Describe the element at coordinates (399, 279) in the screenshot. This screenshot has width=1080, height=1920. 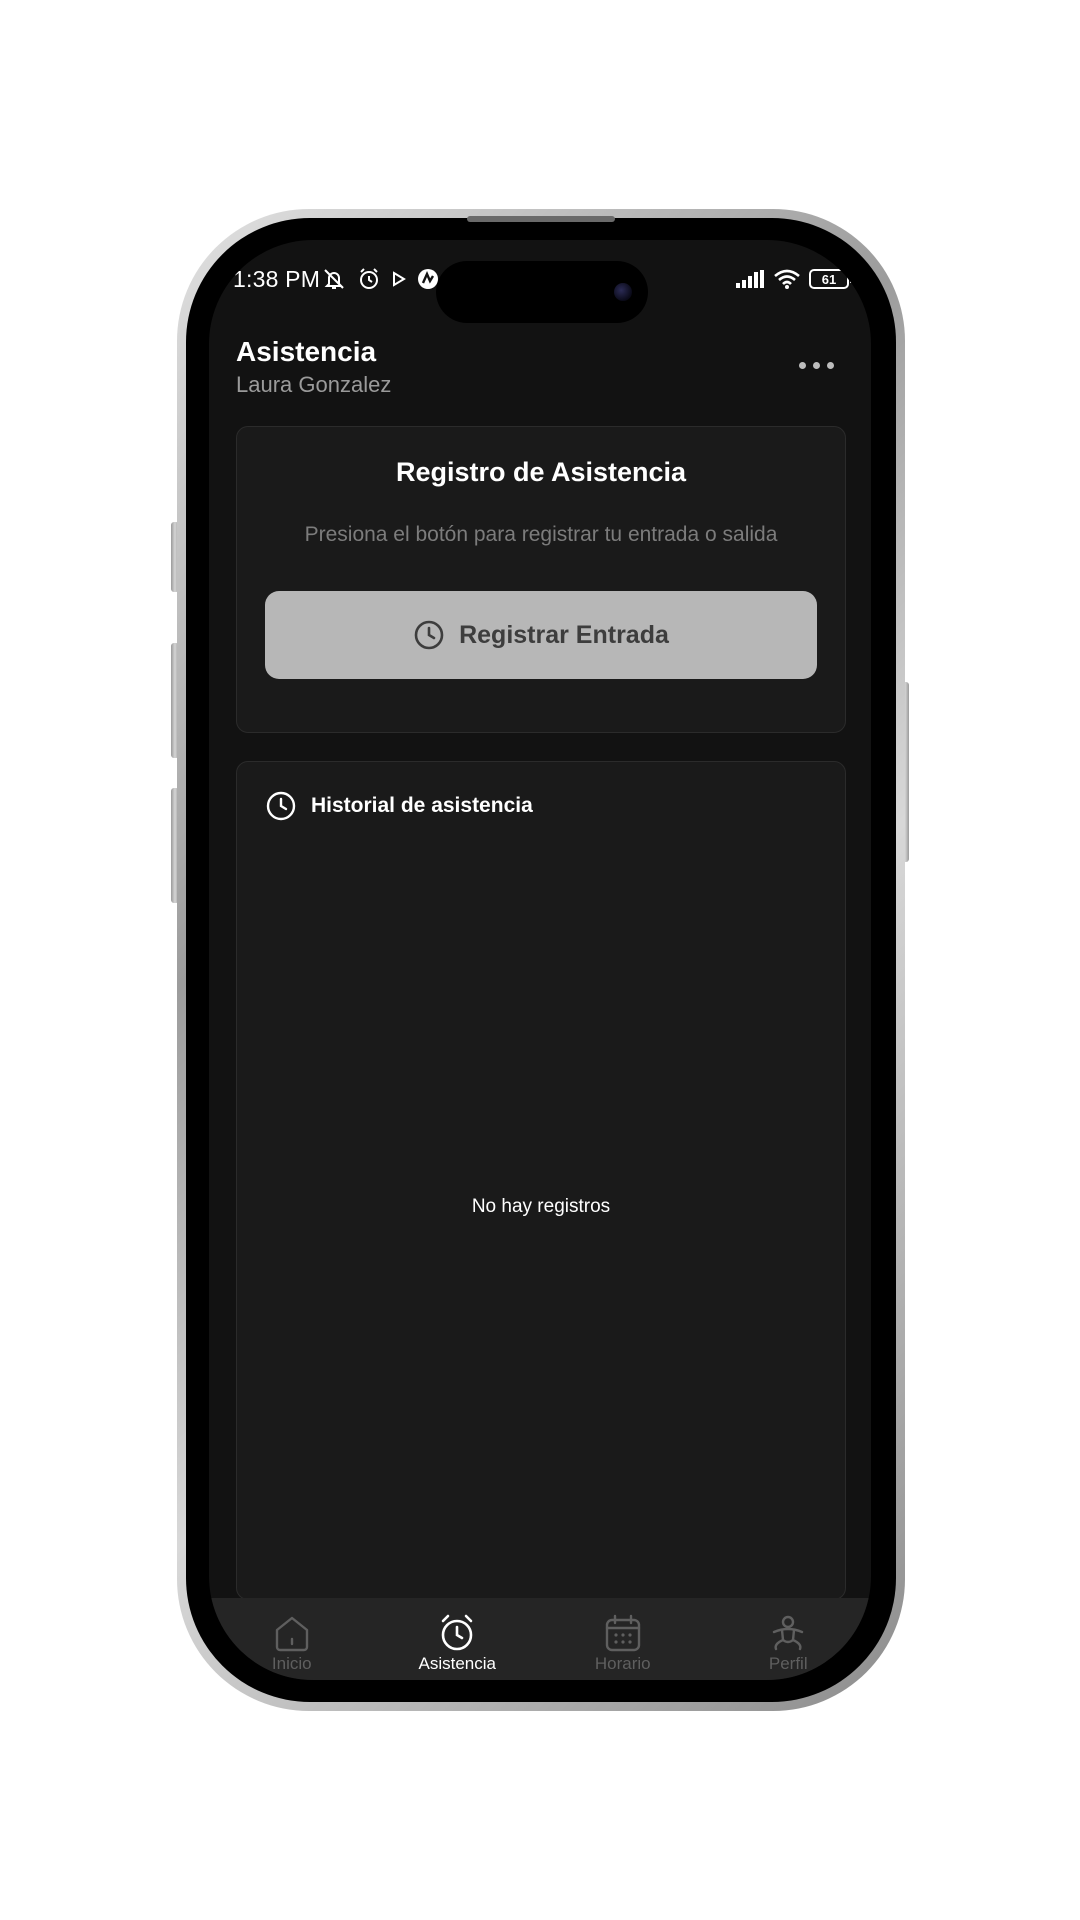
I see `play-icon` at that location.